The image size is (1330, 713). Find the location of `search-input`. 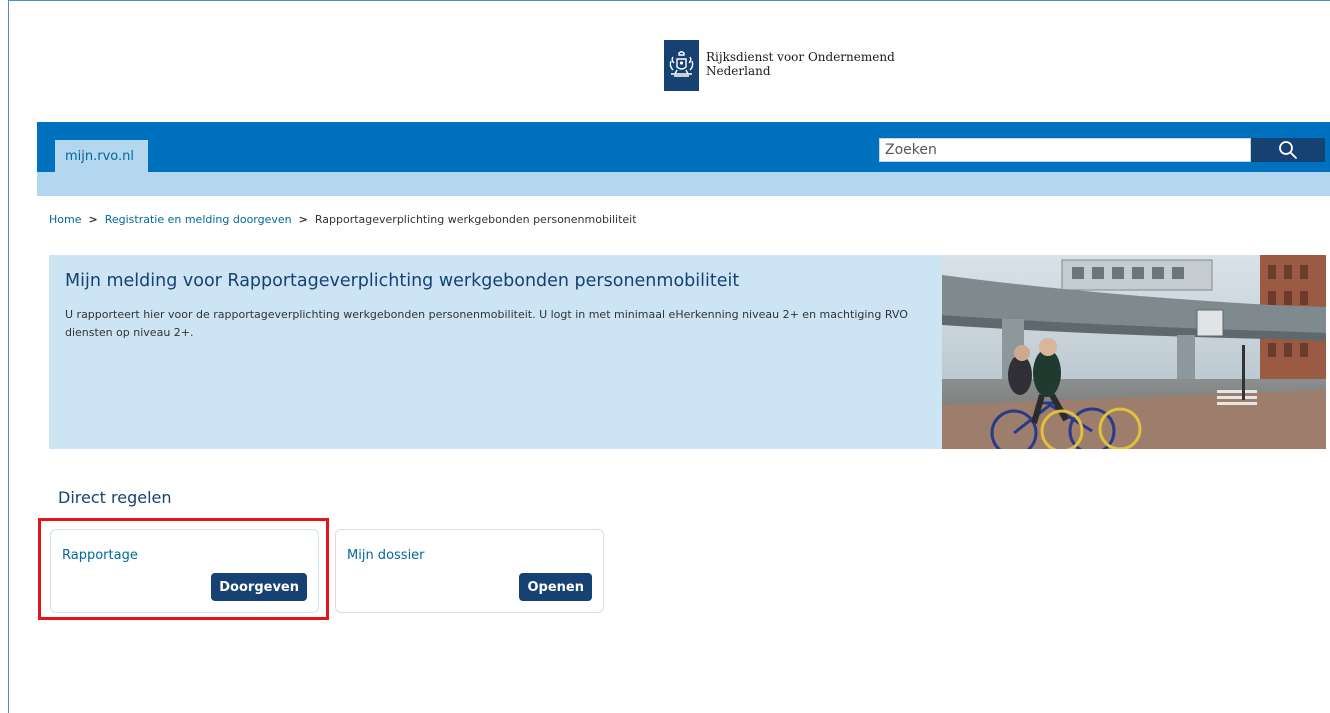

search-input is located at coordinates (1065, 150).